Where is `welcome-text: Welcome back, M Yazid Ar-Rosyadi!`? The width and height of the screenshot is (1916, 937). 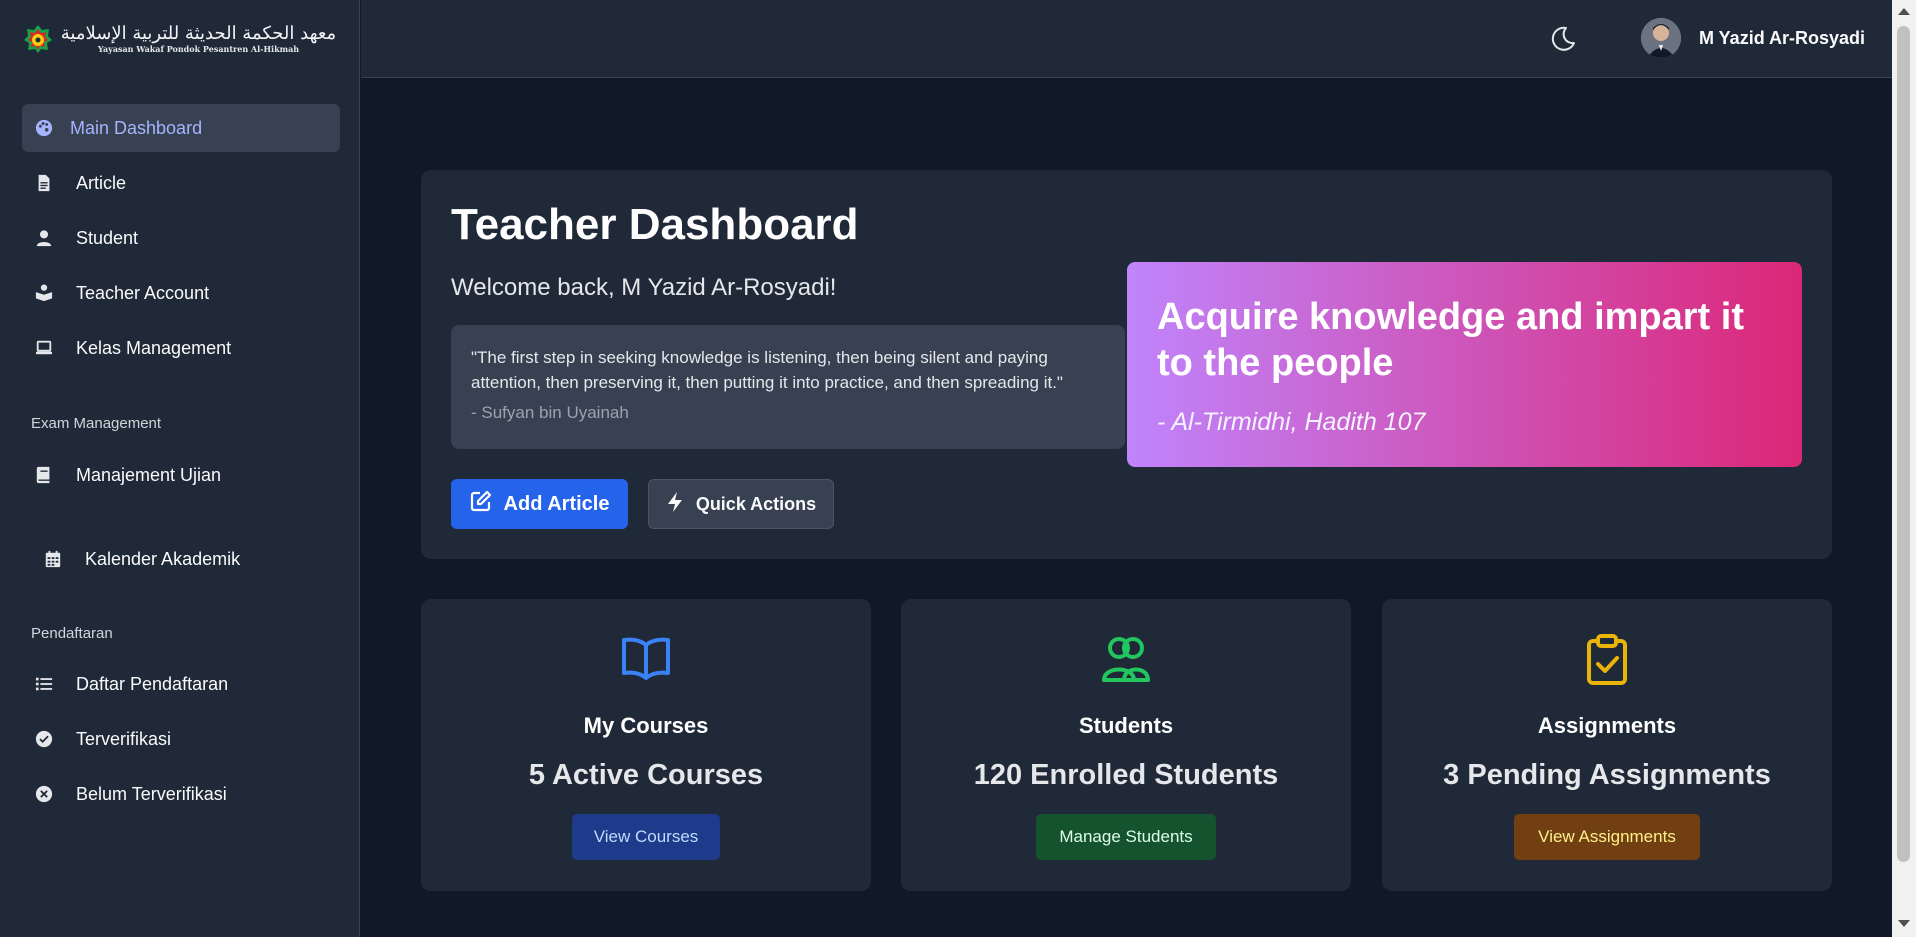 welcome-text: Welcome back, M Yazid Ar-Rosyadi! is located at coordinates (644, 287).